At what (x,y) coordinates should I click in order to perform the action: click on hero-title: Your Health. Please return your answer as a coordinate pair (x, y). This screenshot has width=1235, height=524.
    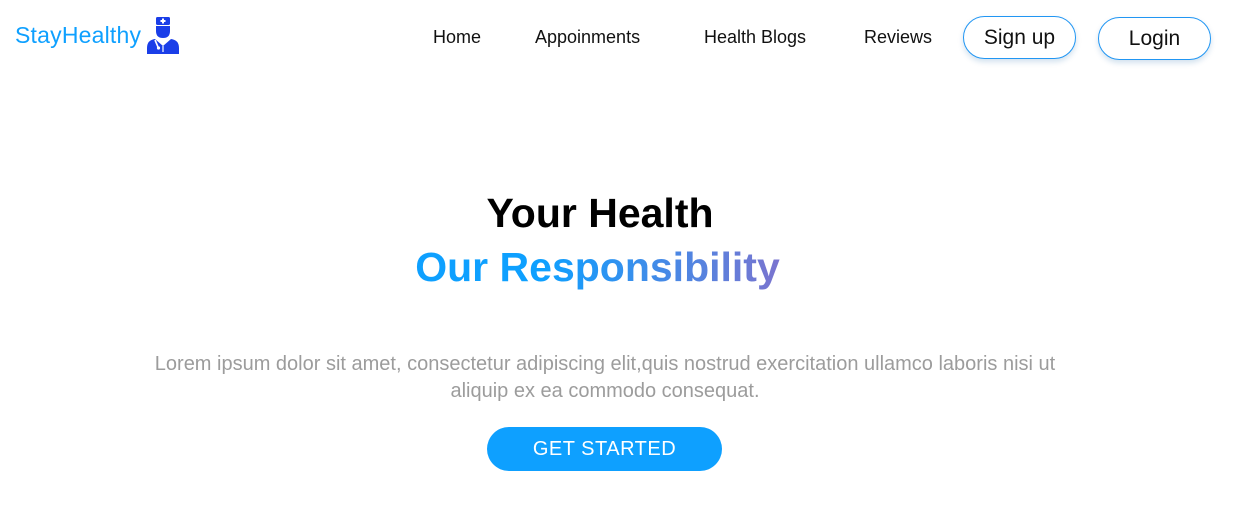
    Looking at the image, I should click on (600, 213).